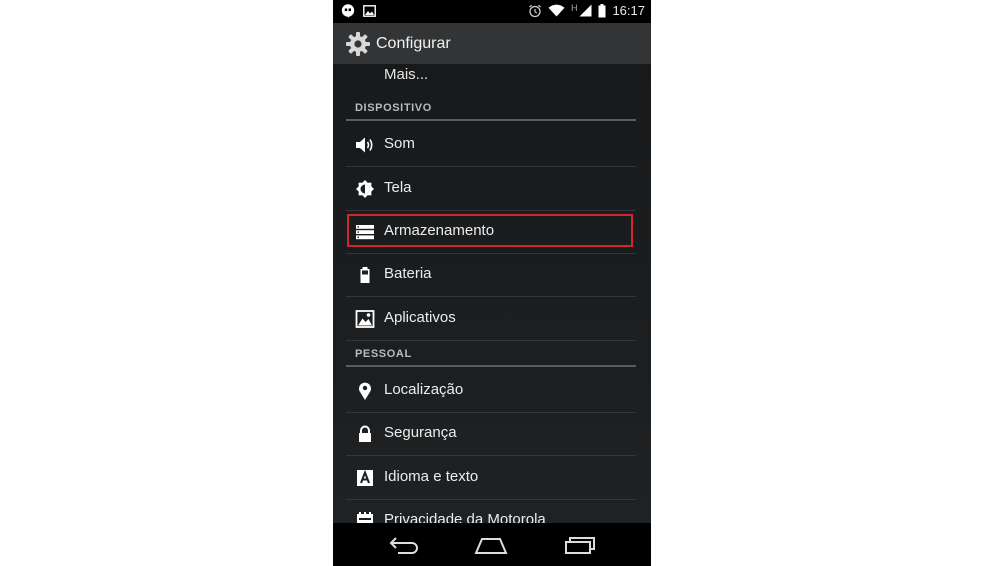 The image size is (984, 566). What do you see at coordinates (365, 391) in the screenshot?
I see `location-icon` at bounding box center [365, 391].